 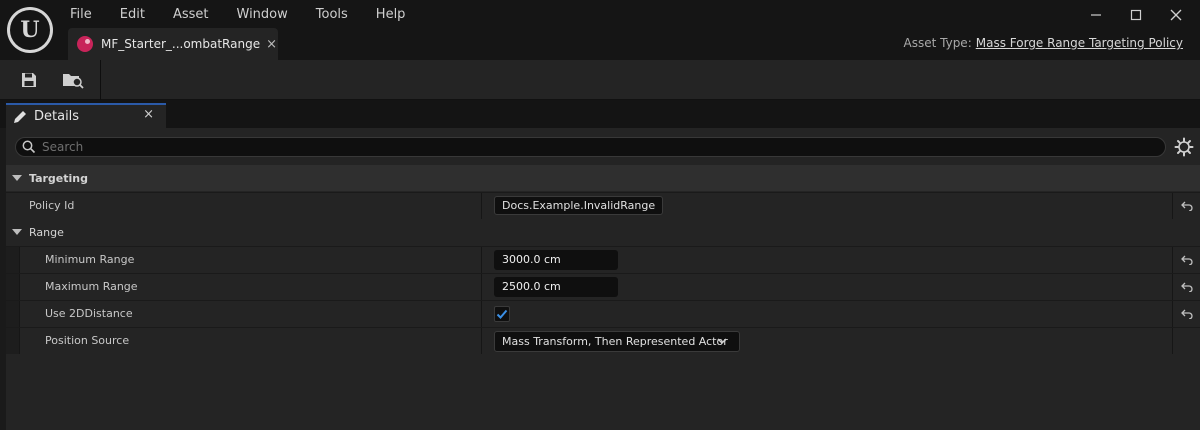 What do you see at coordinates (181, 44) in the screenshot?
I see `asset-tab-label: MF_Starter_...ombatRange` at bounding box center [181, 44].